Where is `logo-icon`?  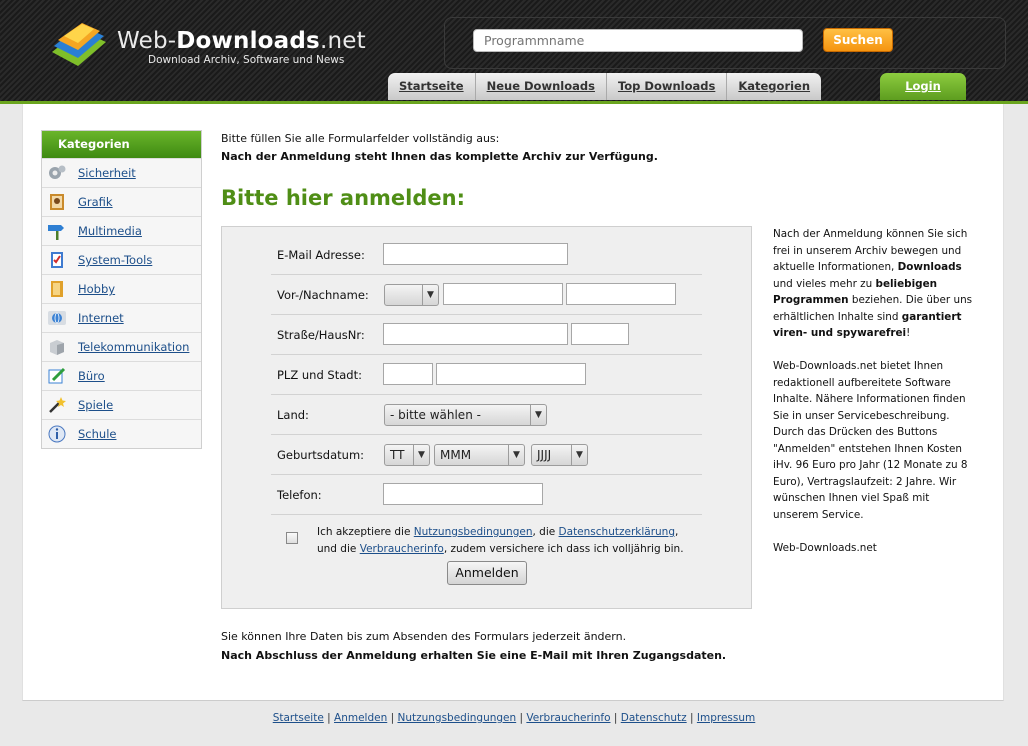 logo-icon is located at coordinates (79, 48).